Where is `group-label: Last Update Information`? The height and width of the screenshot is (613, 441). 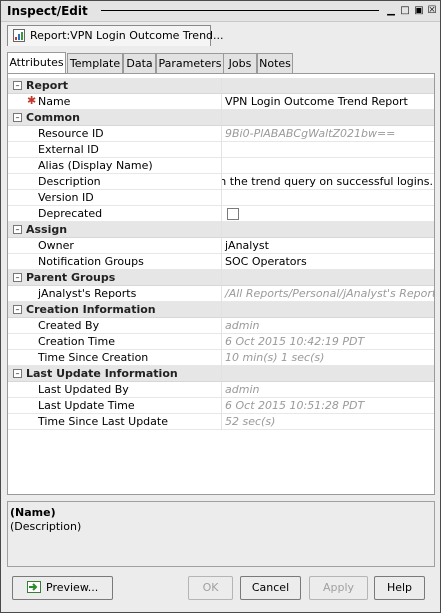
group-label: Last Update Information is located at coordinates (102, 373).